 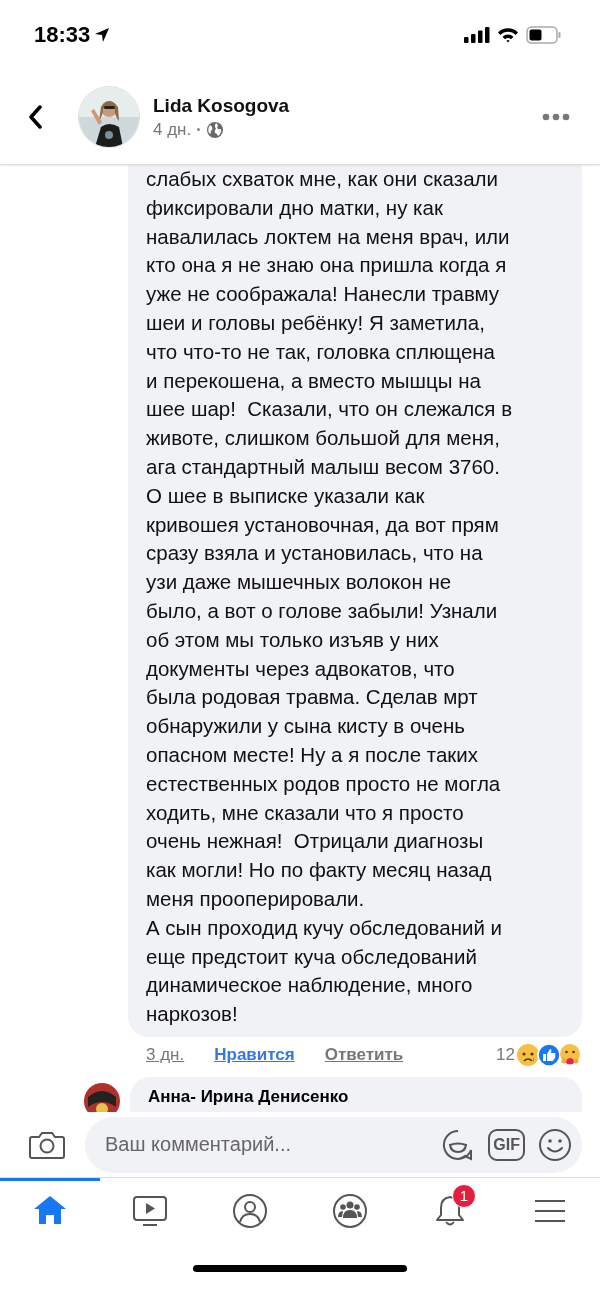 I want to click on groups-icon, so click(x=350, y=1210).